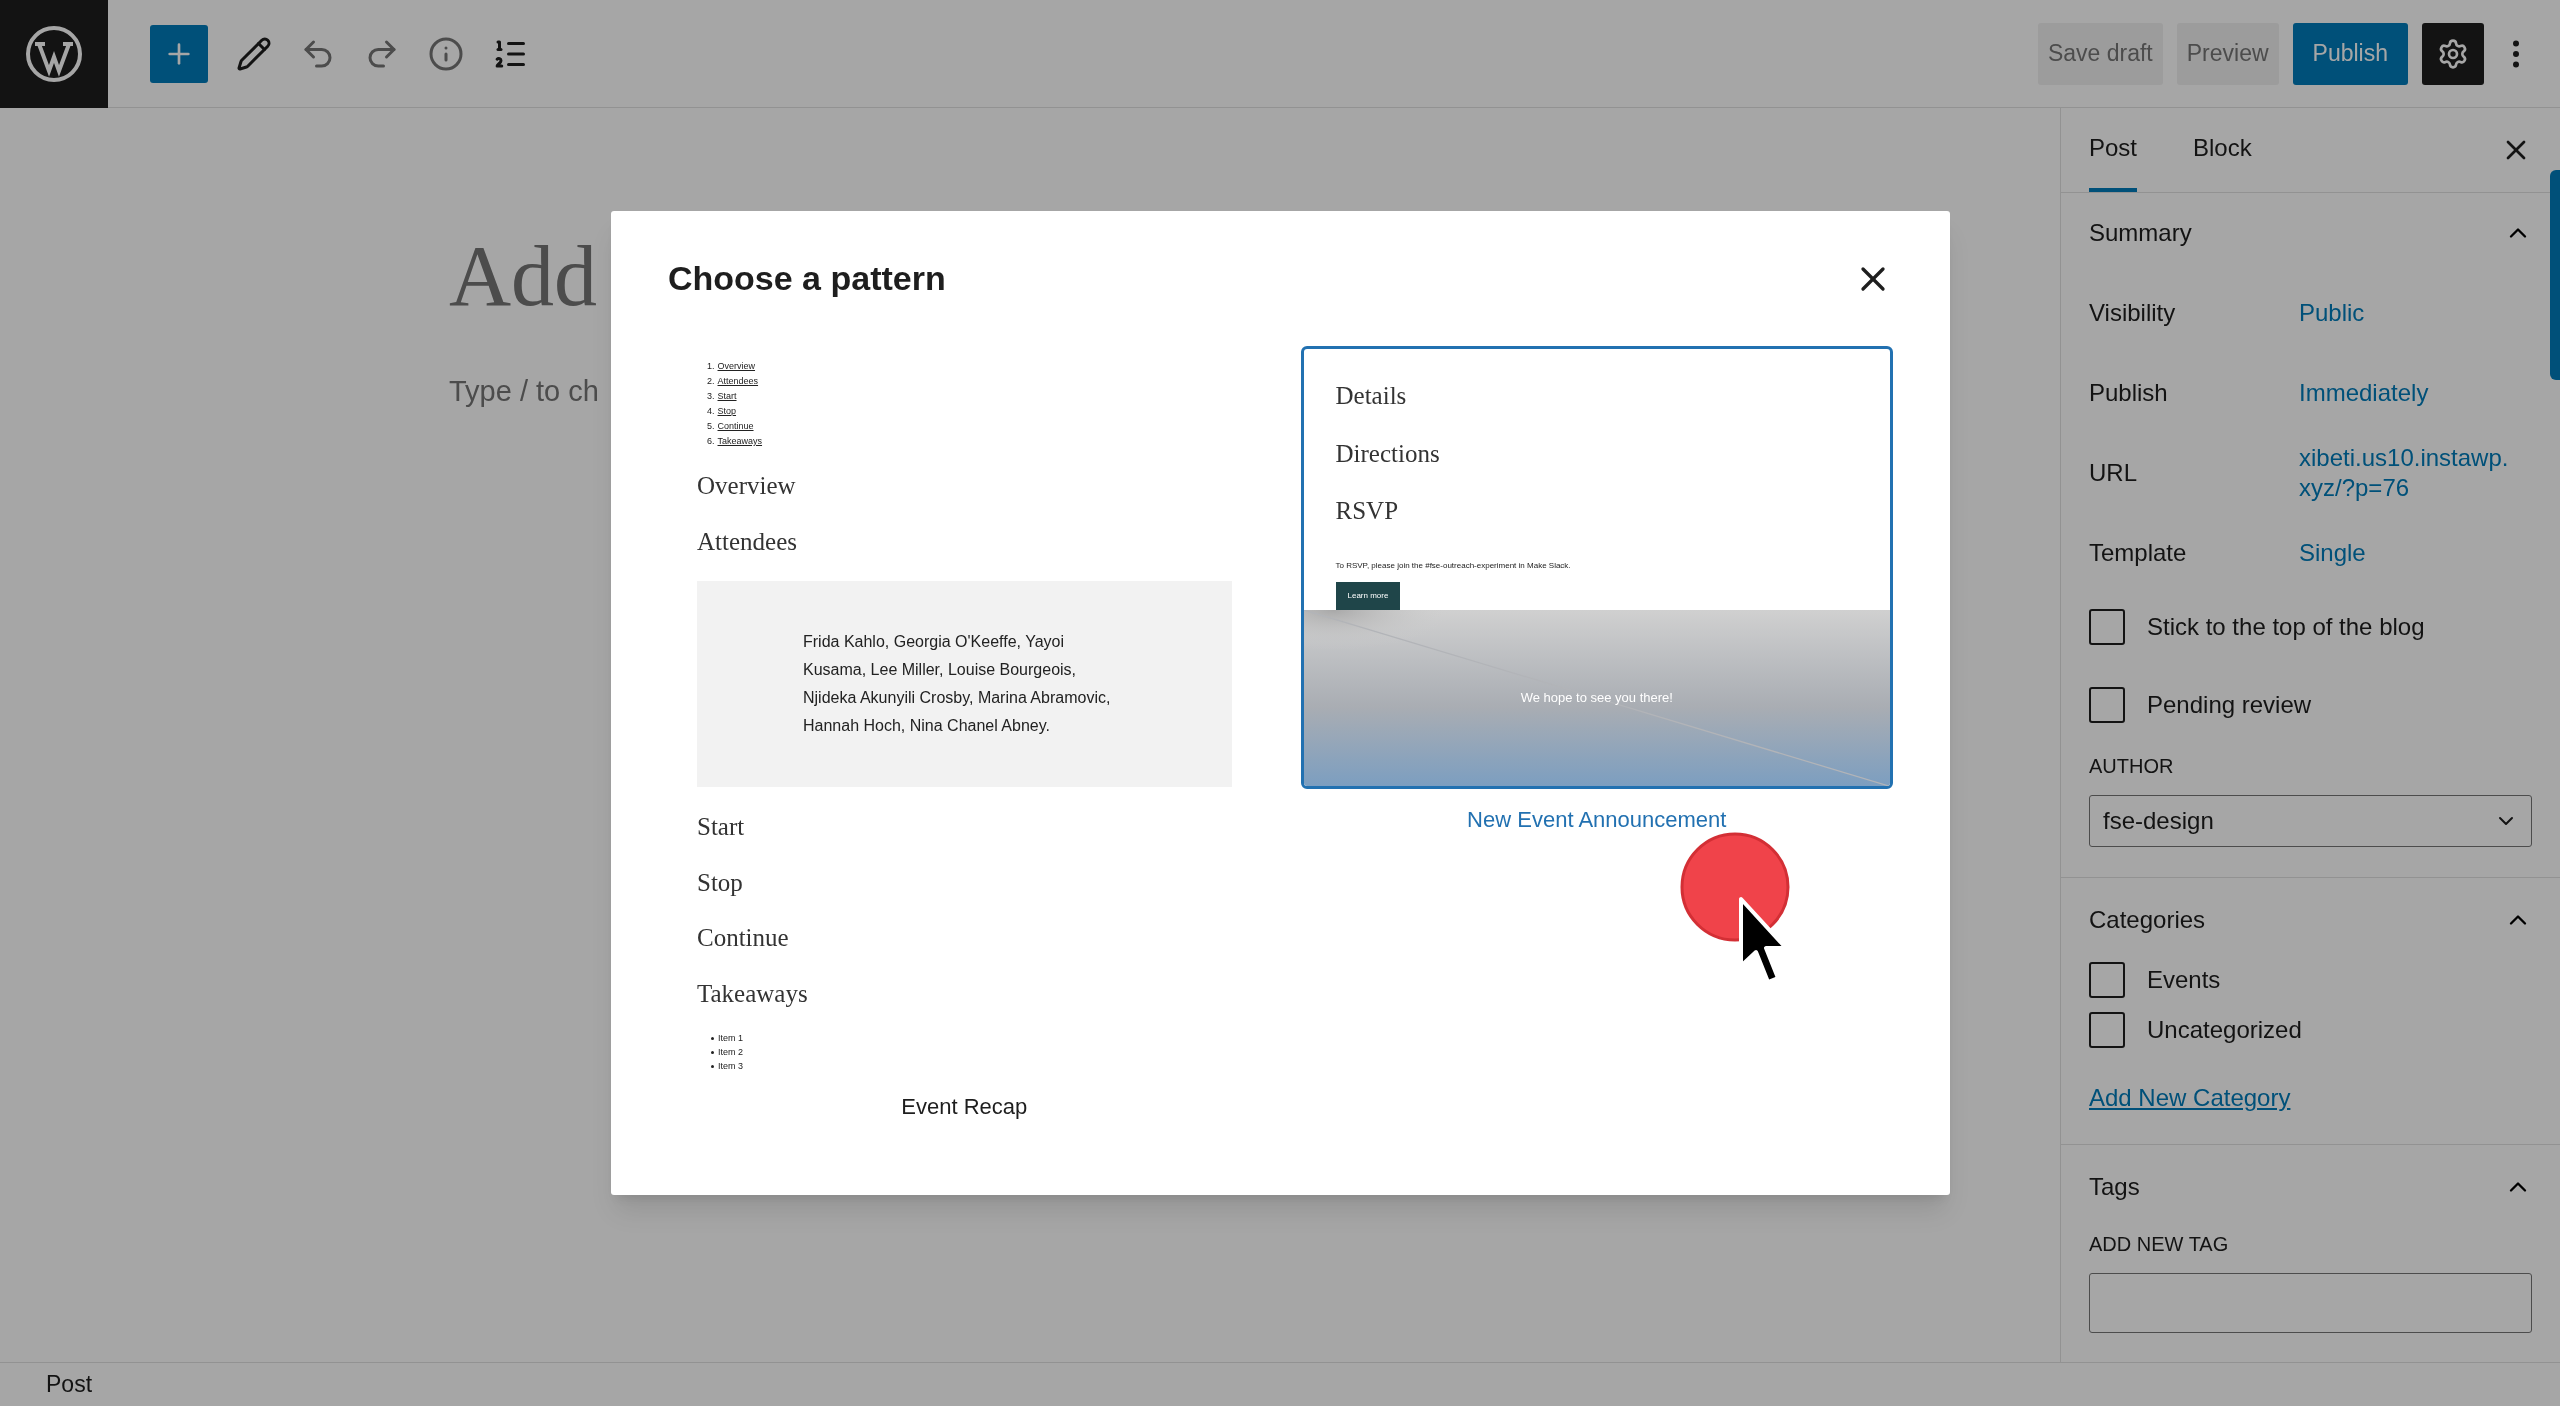 The width and height of the screenshot is (2560, 1406). I want to click on title-placeholder: Add, so click(523, 276).